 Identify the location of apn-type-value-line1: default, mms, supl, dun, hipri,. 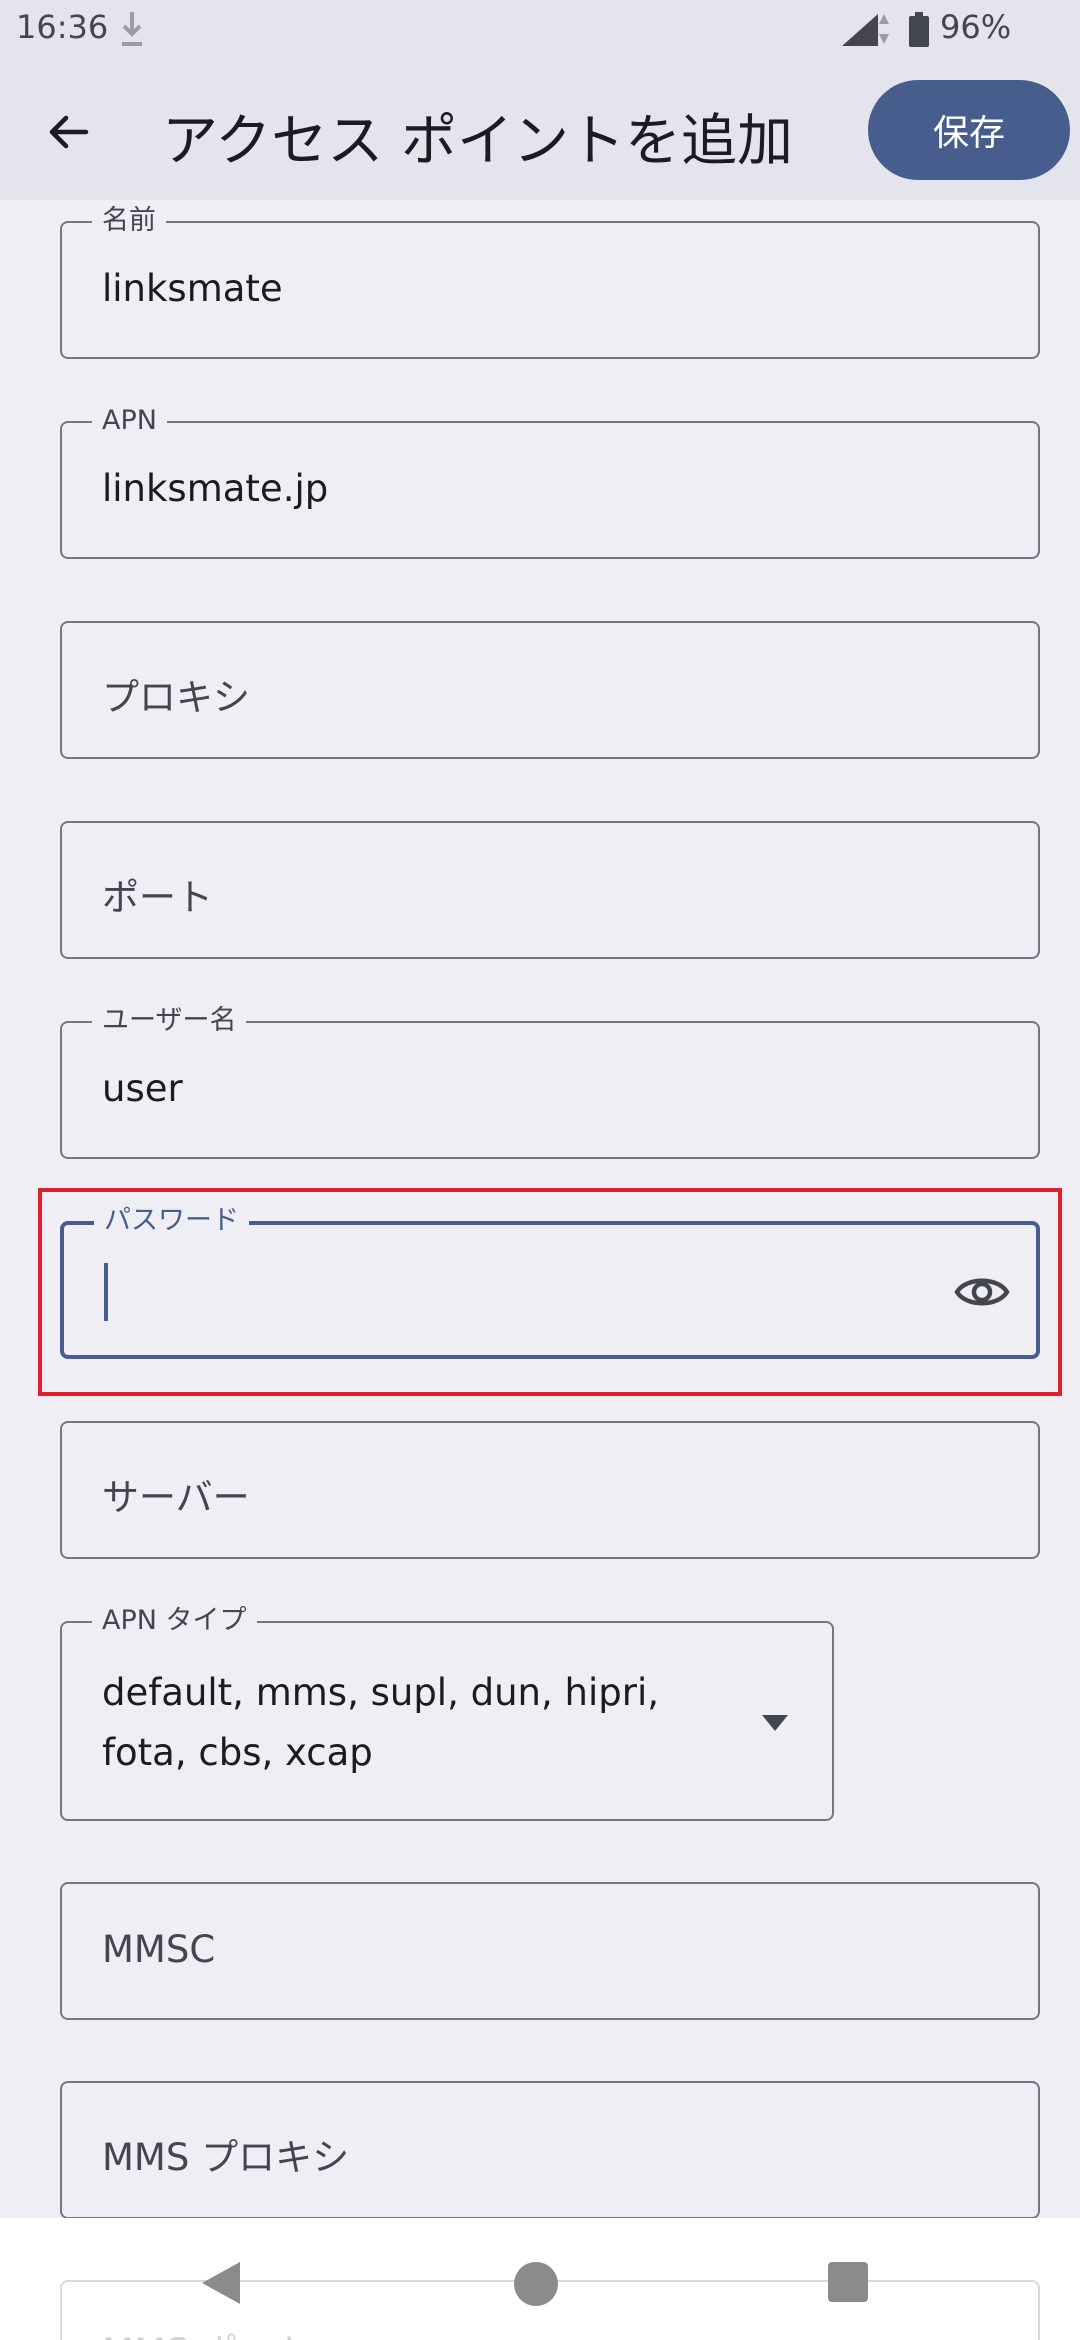
(380, 1692).